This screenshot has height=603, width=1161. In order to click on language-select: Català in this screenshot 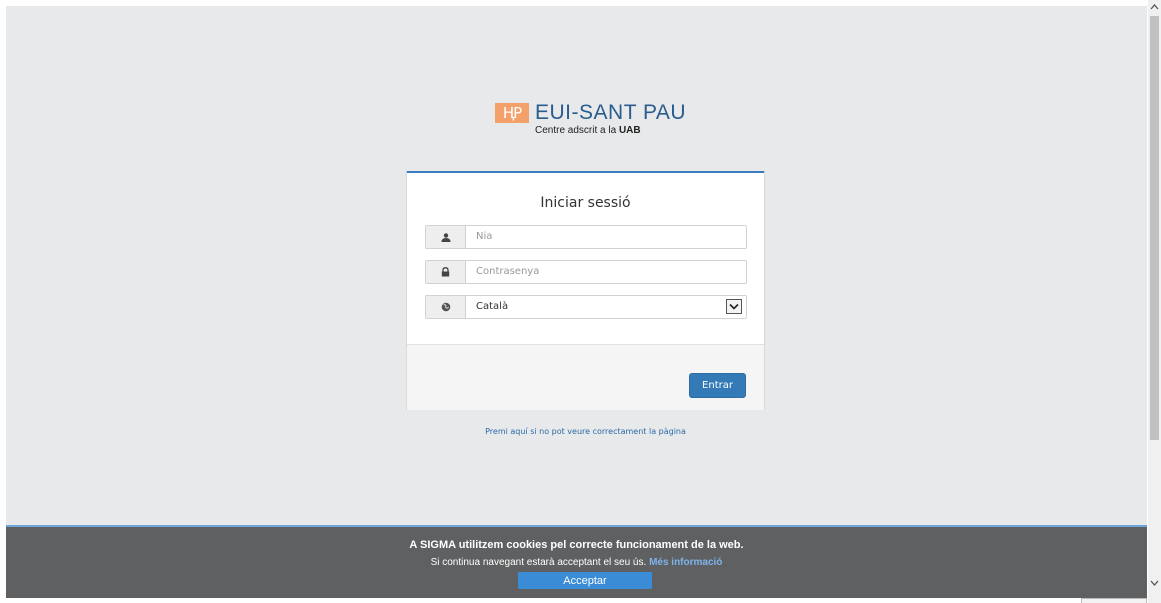, I will do `click(586, 307)`.